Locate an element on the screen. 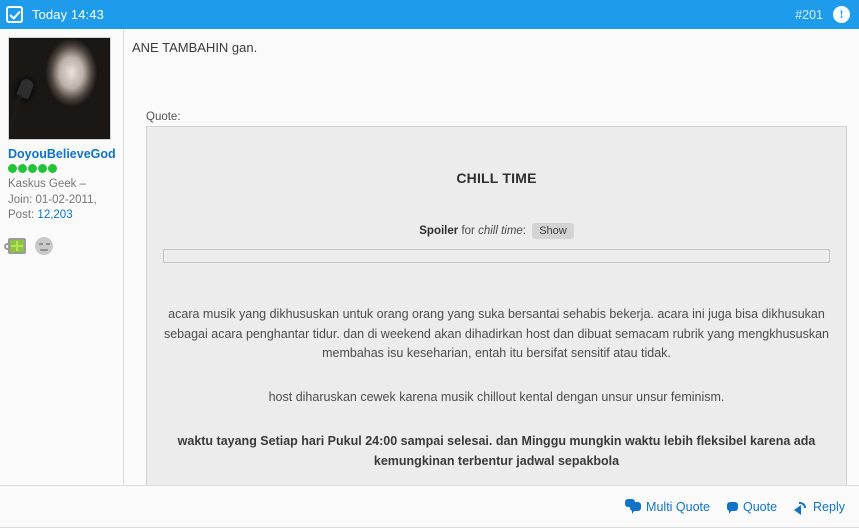 This screenshot has height=528, width=859. post-count-link: 12,203 is located at coordinates (54, 215).